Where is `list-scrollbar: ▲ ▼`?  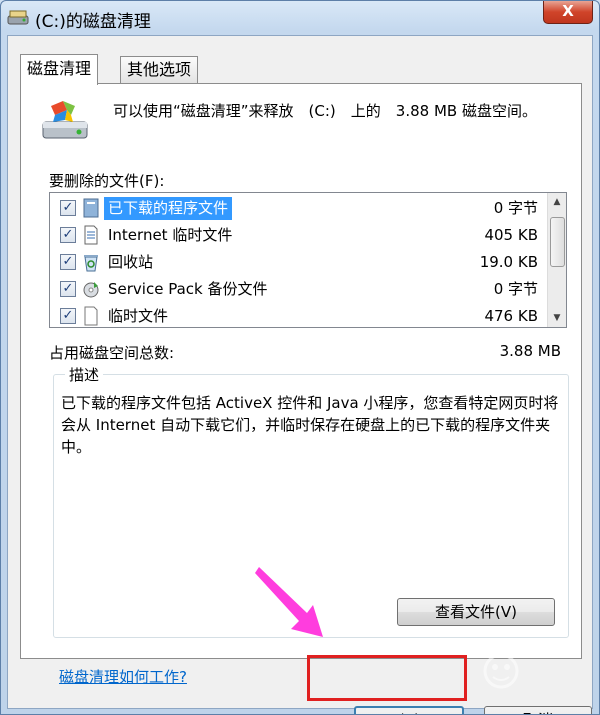 list-scrollbar: ▲ ▼ is located at coordinates (556, 260).